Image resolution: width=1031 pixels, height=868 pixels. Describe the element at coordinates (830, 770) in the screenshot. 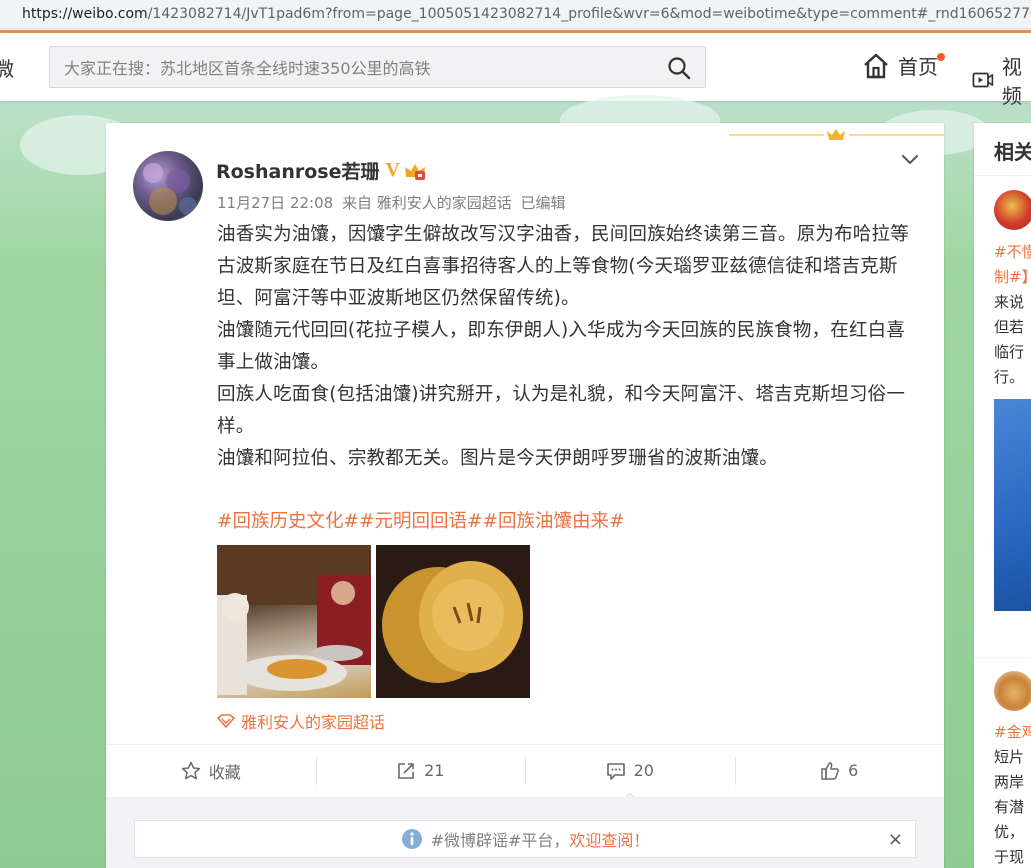

I see `thumbs-up-icon` at that location.